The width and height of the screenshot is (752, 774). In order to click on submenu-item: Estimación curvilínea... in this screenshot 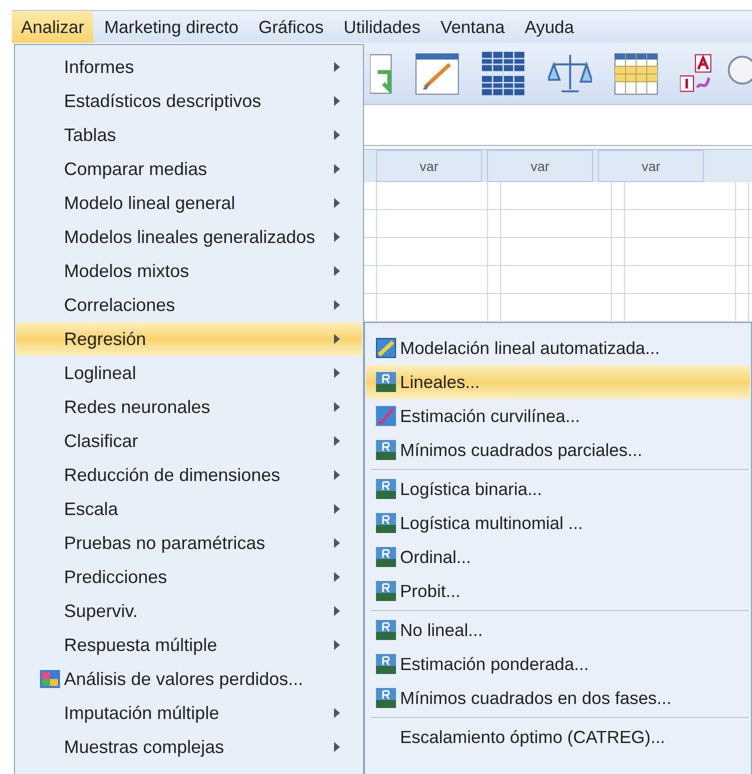, I will do `click(558, 416)`.